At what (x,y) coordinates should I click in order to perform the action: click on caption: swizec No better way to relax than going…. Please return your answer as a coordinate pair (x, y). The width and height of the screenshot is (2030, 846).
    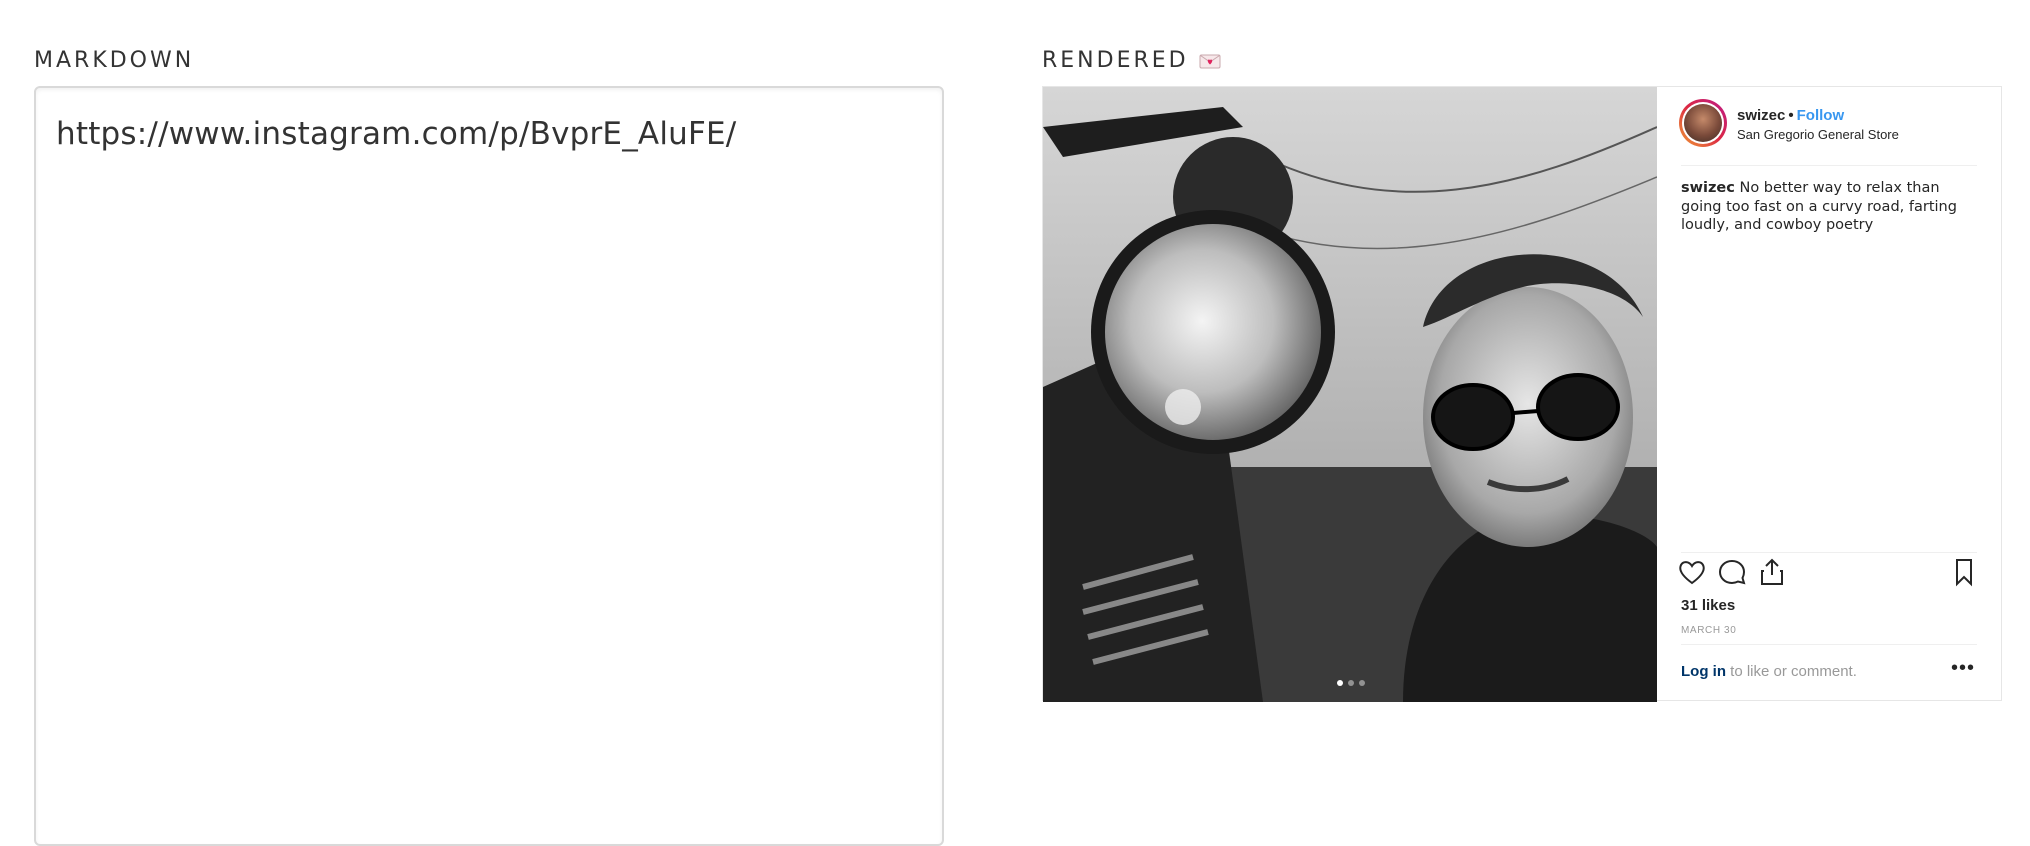
    Looking at the image, I should click on (1831, 207).